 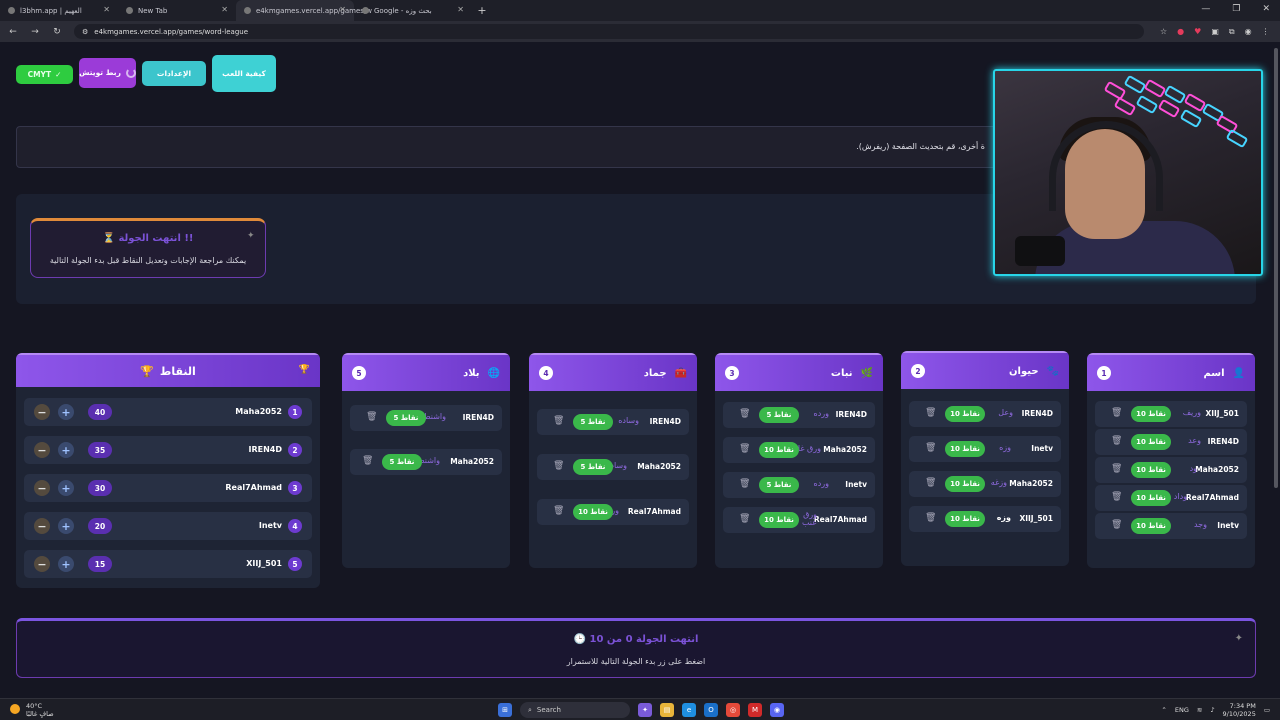 What do you see at coordinates (44, 74) in the screenshot?
I see `cmyt-button: CMYT ✓` at bounding box center [44, 74].